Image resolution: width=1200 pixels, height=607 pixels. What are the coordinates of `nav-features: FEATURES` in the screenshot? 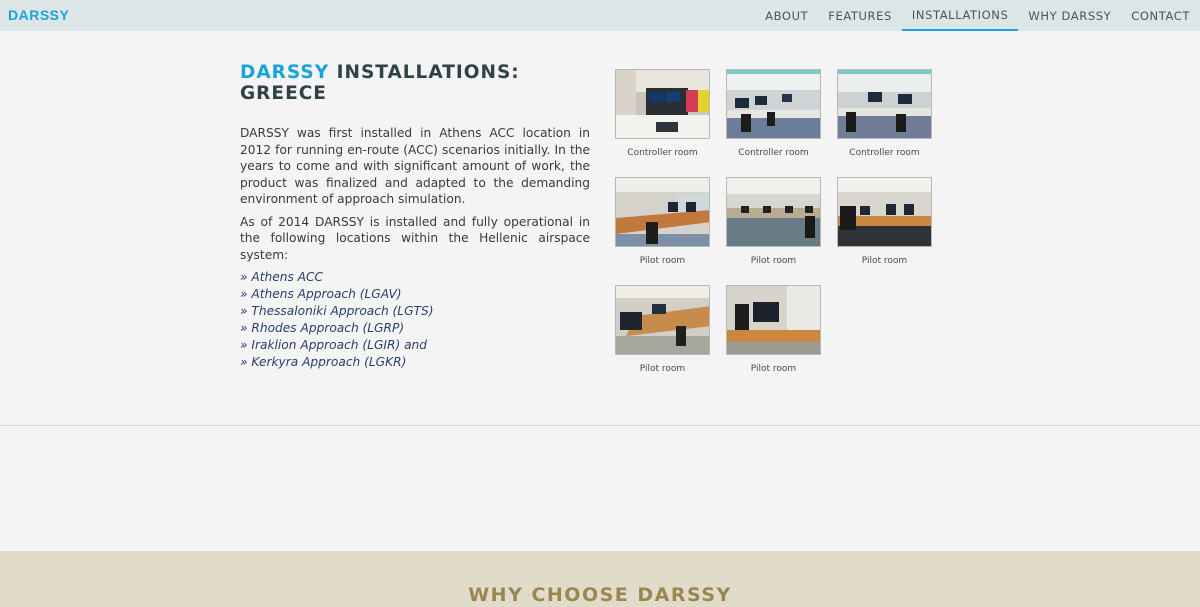 It's located at (860, 15).